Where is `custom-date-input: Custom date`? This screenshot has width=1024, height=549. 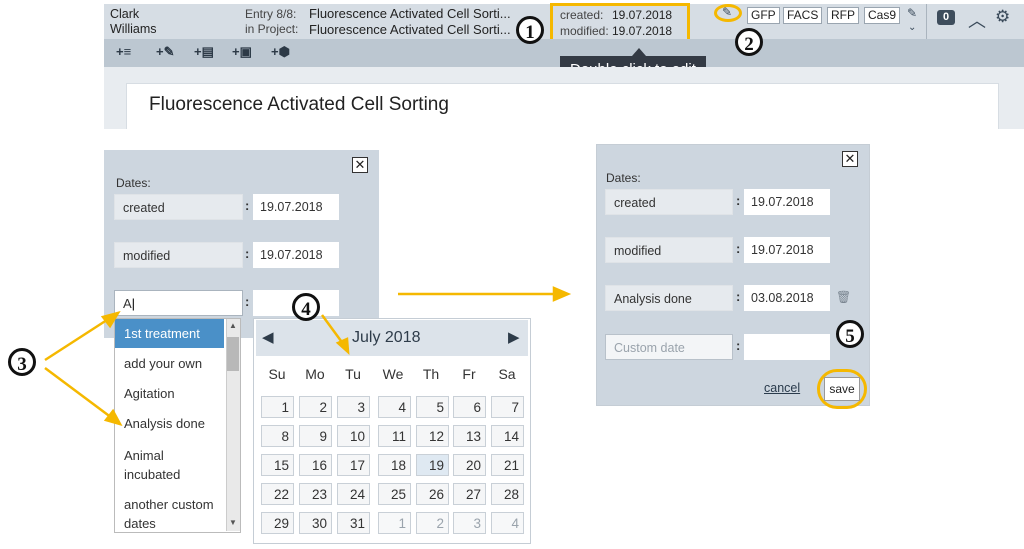 custom-date-input: Custom date is located at coordinates (669, 347).